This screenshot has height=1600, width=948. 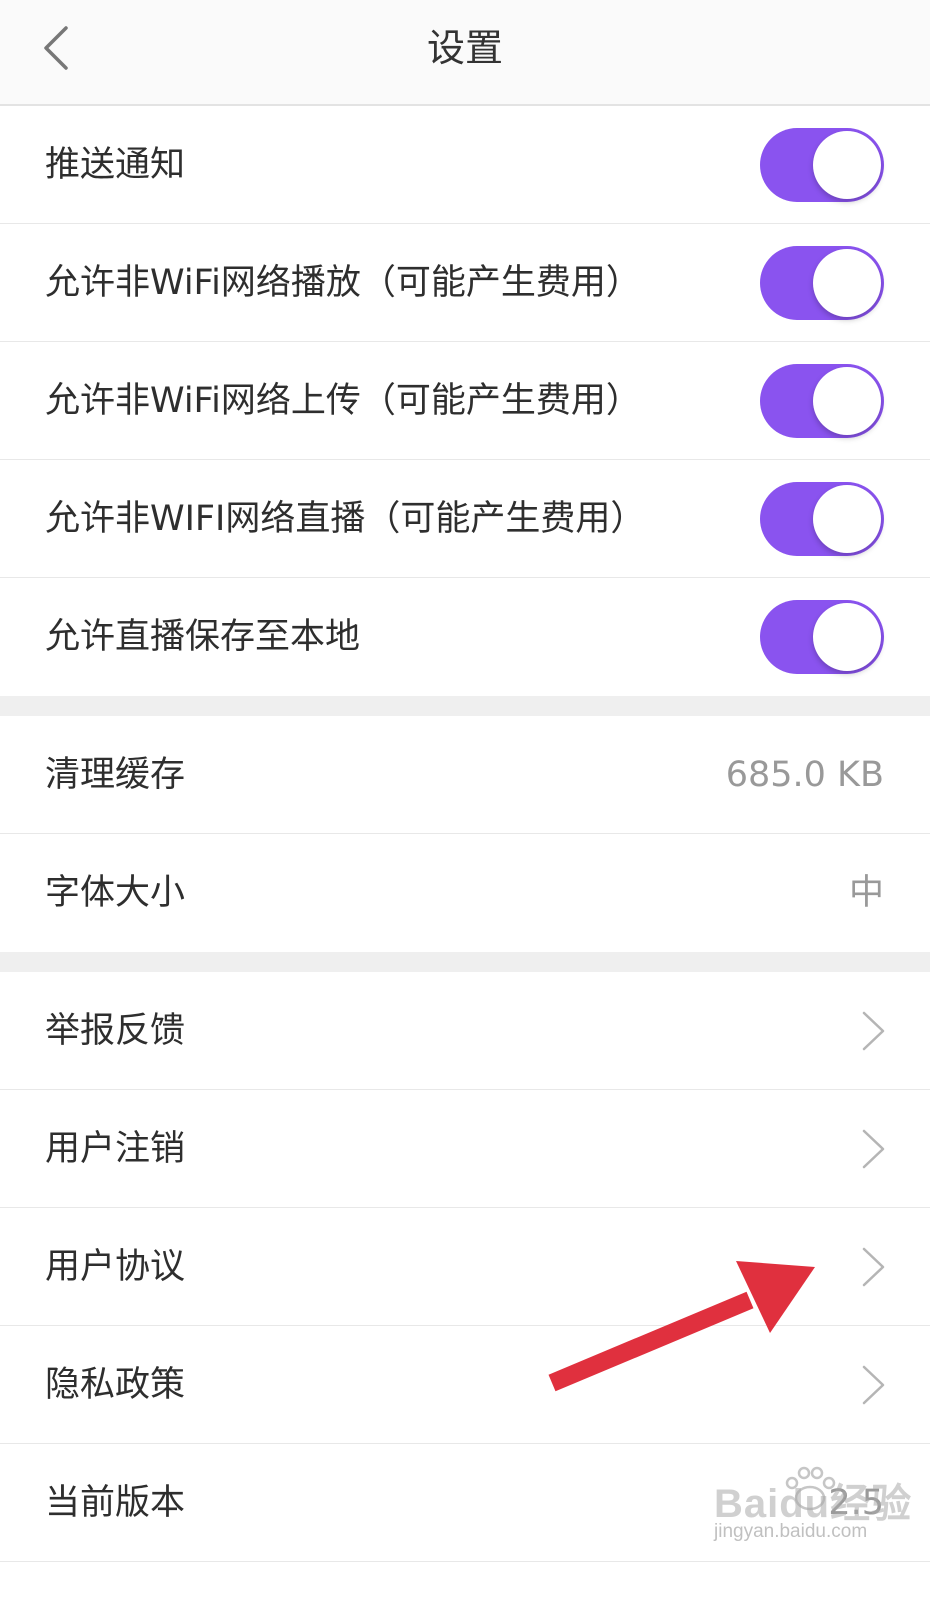 What do you see at coordinates (465, 1149) in the screenshot?
I see `account-cancel-row: 用户注销` at bounding box center [465, 1149].